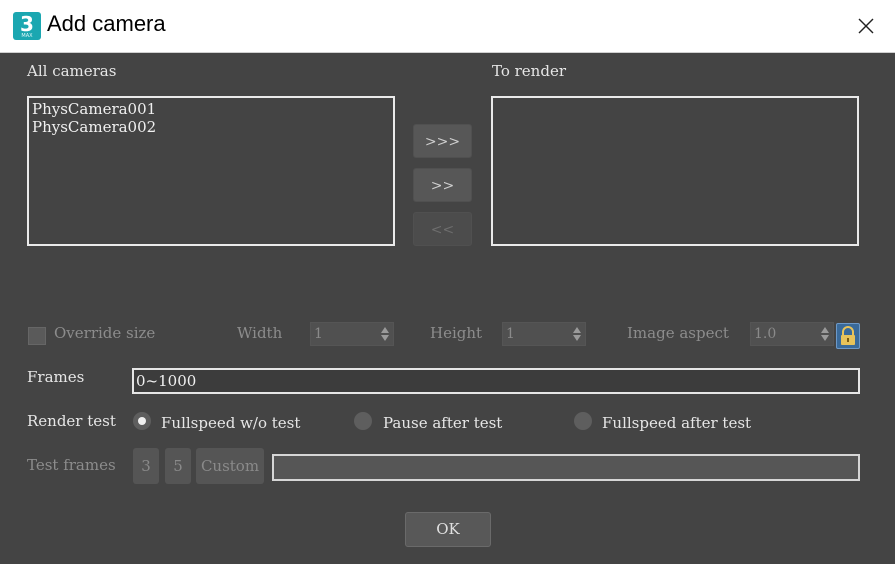 The width and height of the screenshot is (895, 564). I want to click on test-frames-5-button: 5, so click(178, 466).